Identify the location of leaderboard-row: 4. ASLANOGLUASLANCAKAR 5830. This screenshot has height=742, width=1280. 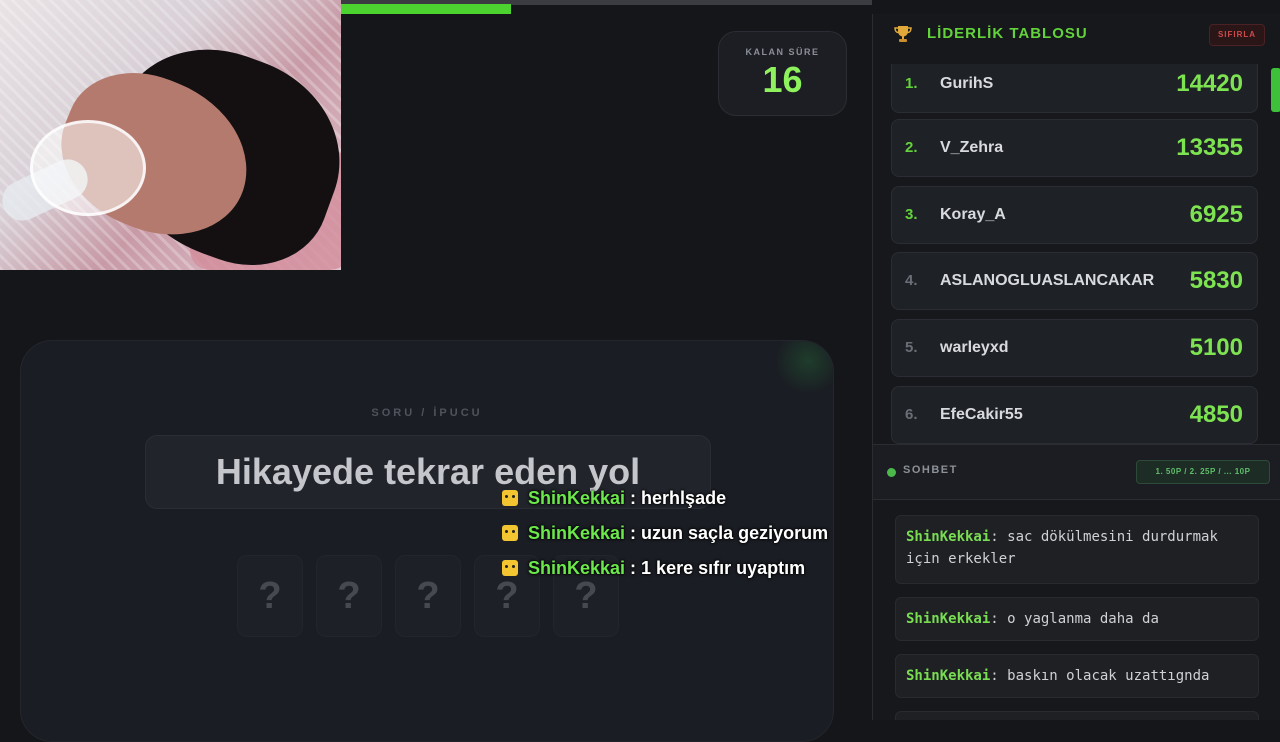
(1074, 281).